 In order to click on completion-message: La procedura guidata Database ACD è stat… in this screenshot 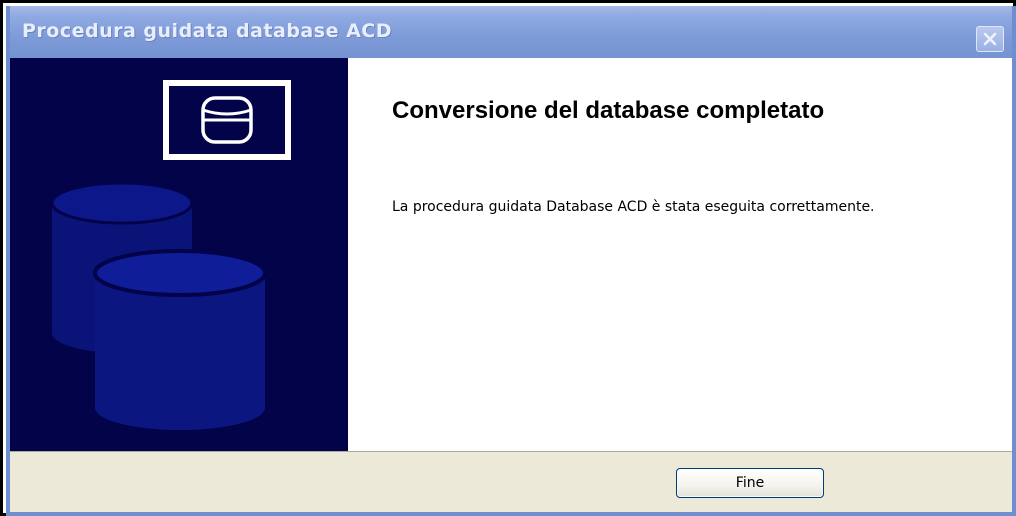, I will do `click(633, 207)`.